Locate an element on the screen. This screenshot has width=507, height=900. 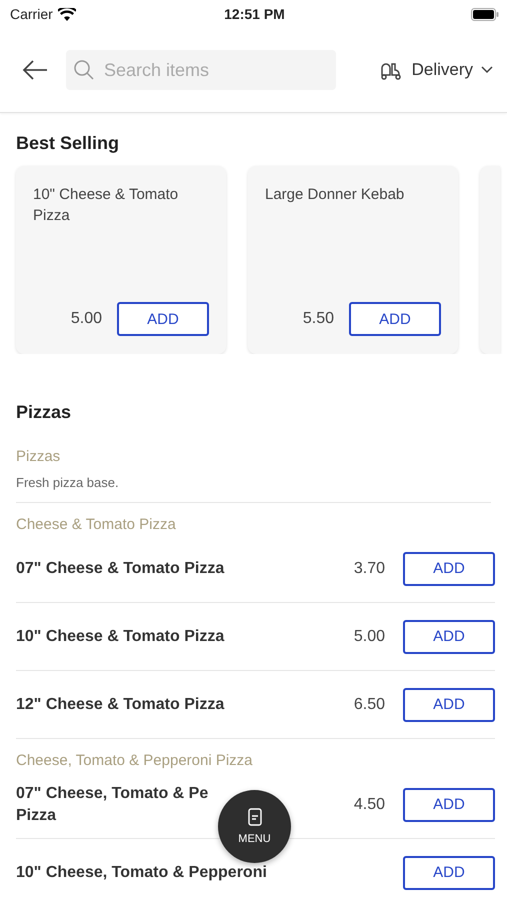
product-price: 5.50 is located at coordinates (318, 319).